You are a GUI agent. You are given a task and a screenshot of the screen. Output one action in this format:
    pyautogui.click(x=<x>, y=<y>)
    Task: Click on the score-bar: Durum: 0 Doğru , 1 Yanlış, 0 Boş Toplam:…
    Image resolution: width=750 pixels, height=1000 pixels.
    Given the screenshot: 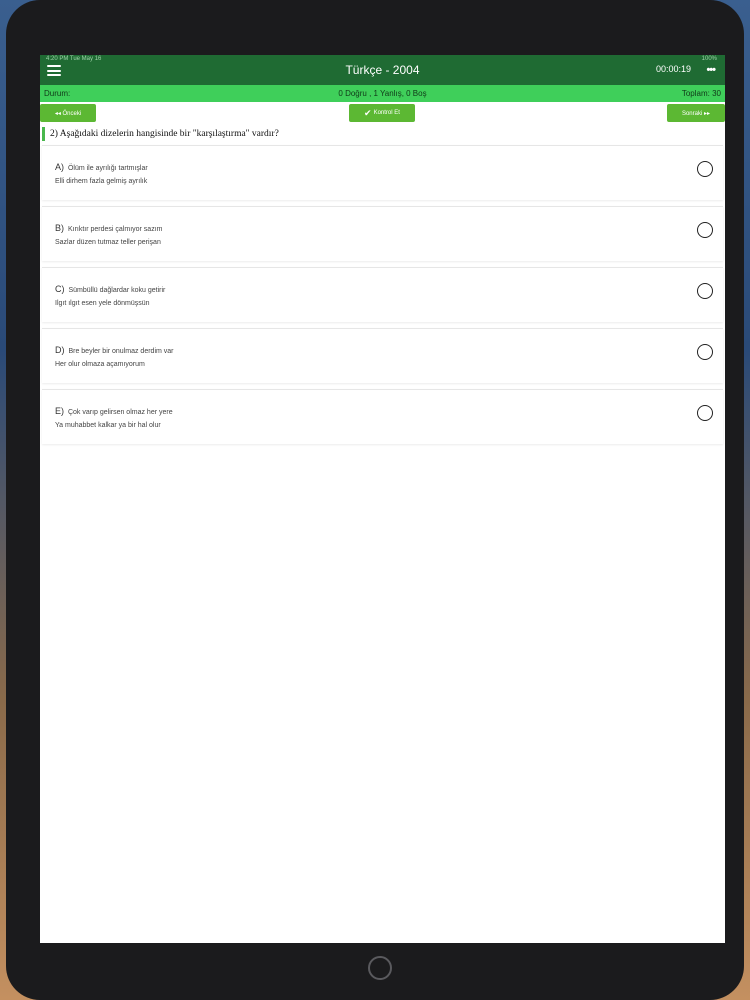 What is the action you would take?
    pyautogui.click(x=382, y=93)
    